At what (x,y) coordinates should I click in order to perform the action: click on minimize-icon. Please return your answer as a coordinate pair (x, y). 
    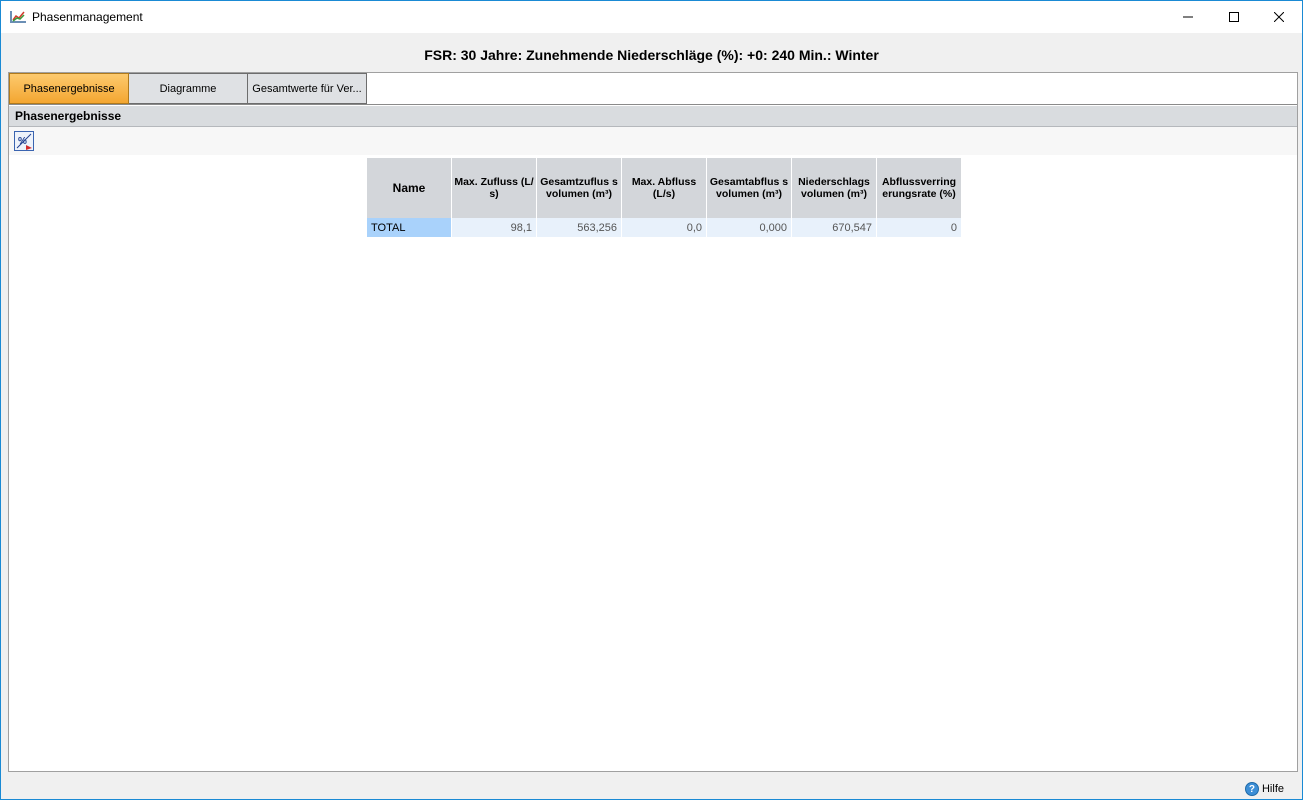
    Looking at the image, I should click on (1188, 17).